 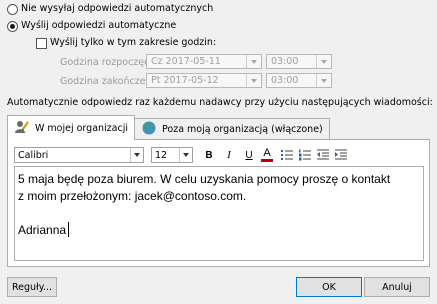 I want to click on tab-inside-organization: W mojej organizacji, so click(x=71, y=127).